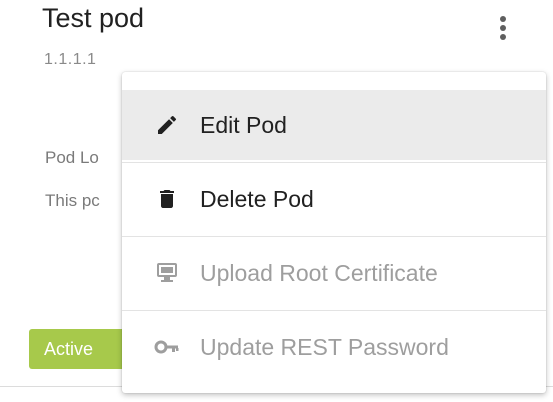 The image size is (553, 402). I want to click on menu-item-label: Upload Root Certificate, so click(319, 272).